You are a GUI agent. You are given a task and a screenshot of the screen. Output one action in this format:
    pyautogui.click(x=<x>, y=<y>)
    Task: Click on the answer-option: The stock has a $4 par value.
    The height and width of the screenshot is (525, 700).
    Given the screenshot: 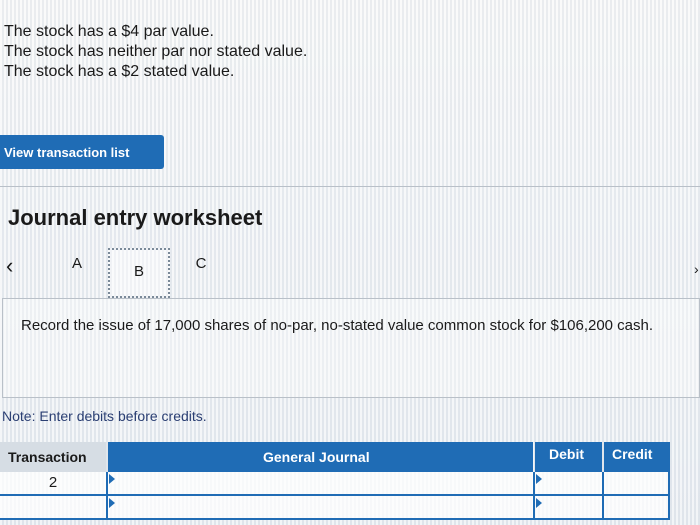 What is the action you would take?
    pyautogui.click(x=155, y=32)
    